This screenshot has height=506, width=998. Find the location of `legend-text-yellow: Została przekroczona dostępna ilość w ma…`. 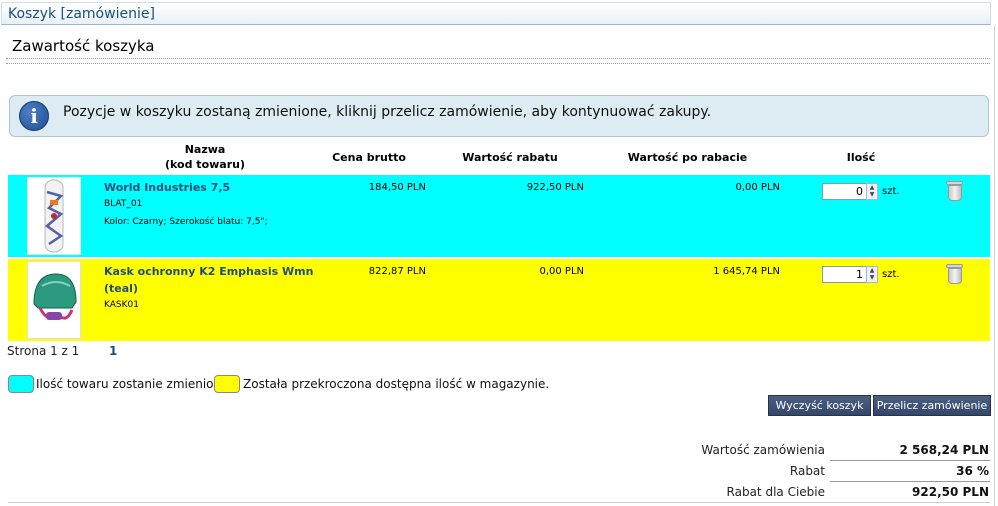

legend-text-yellow: Została przekroczona dostępna ilość w ma… is located at coordinates (396, 384).